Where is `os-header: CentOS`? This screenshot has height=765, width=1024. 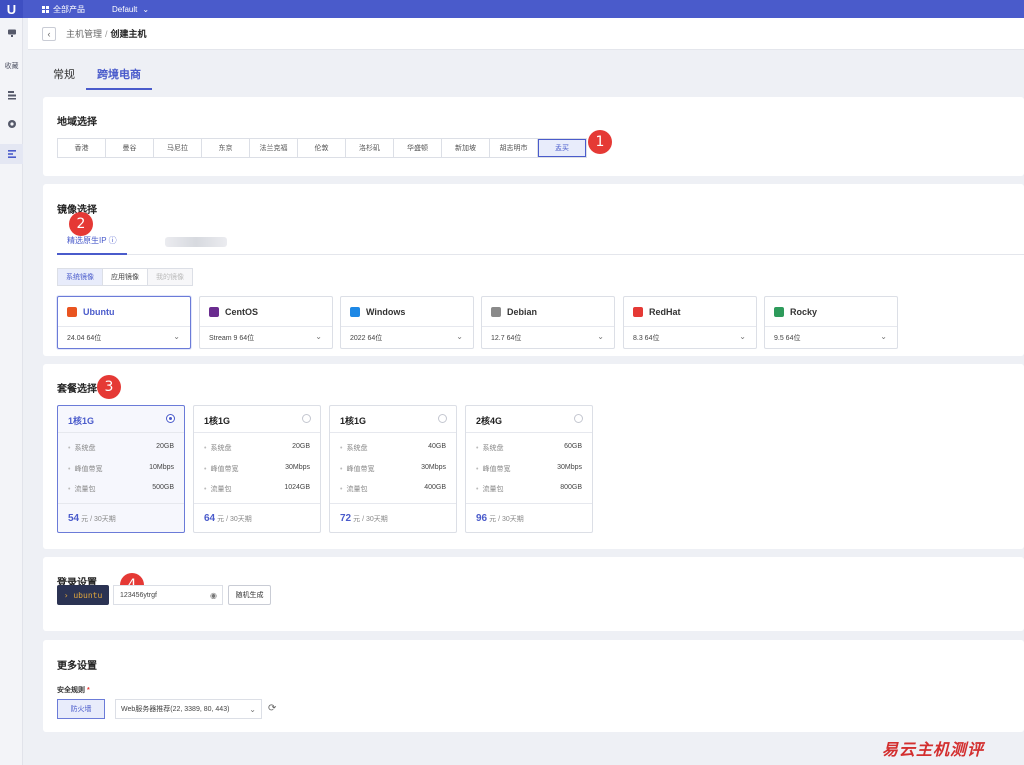
os-header: CentOS is located at coordinates (233, 312).